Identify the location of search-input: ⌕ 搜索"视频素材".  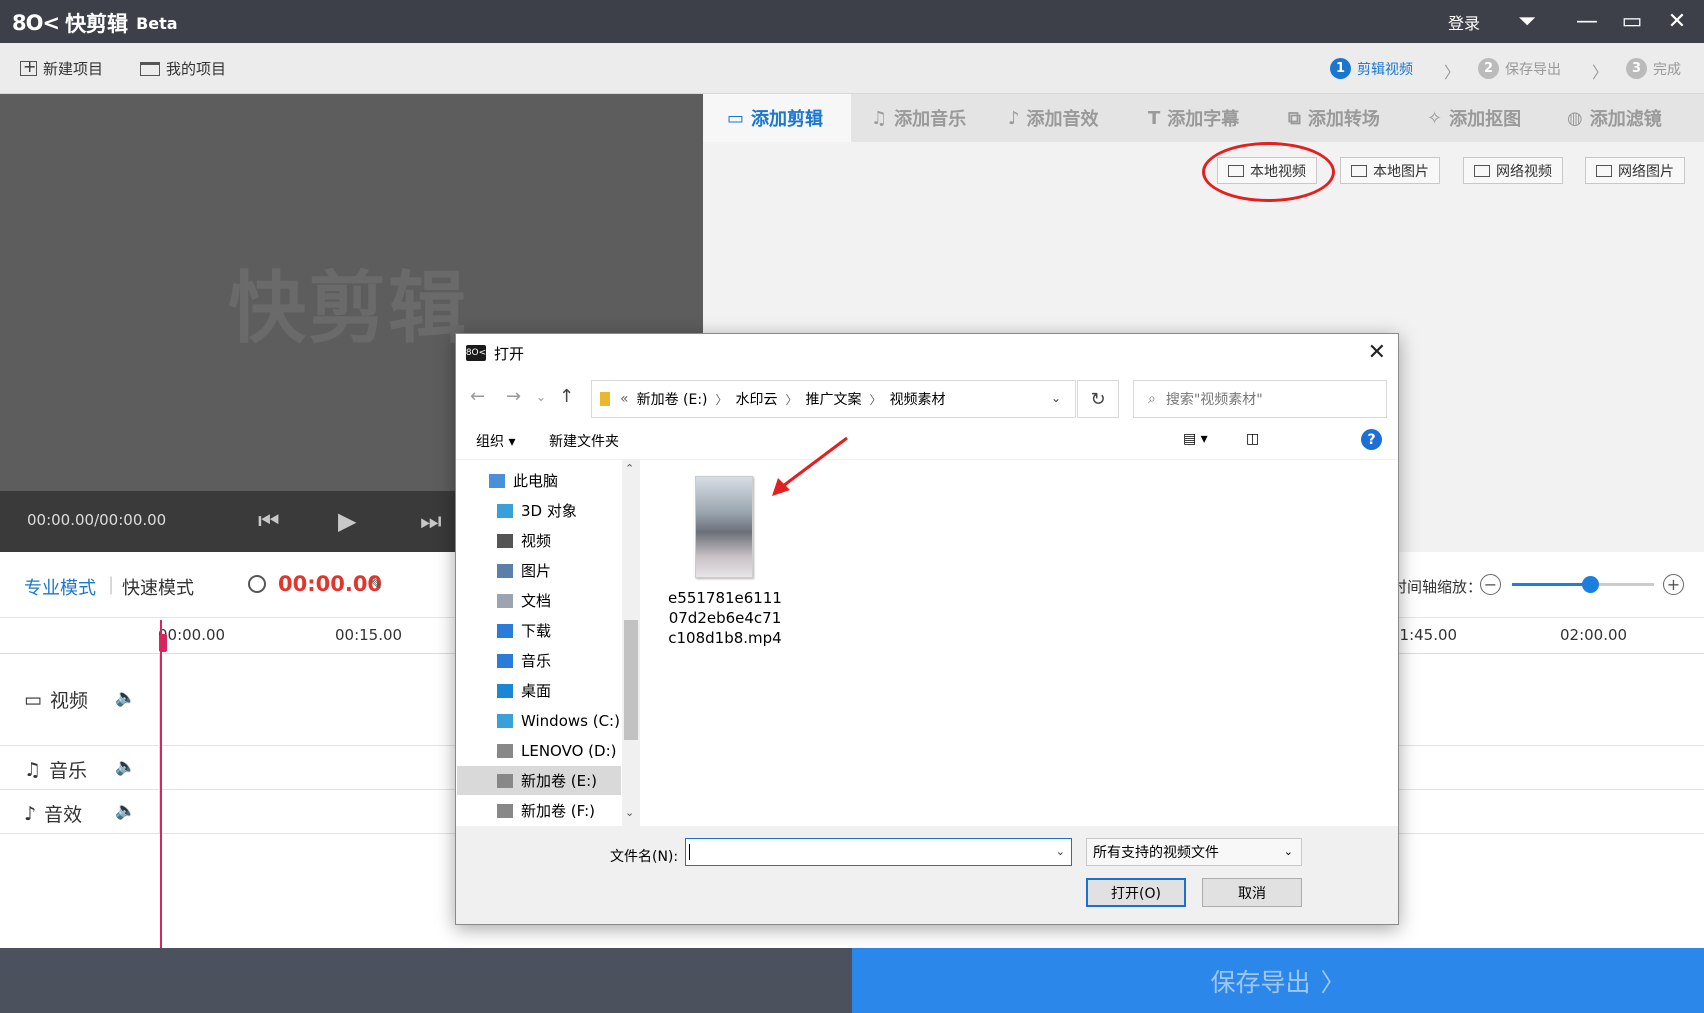
(1260, 399).